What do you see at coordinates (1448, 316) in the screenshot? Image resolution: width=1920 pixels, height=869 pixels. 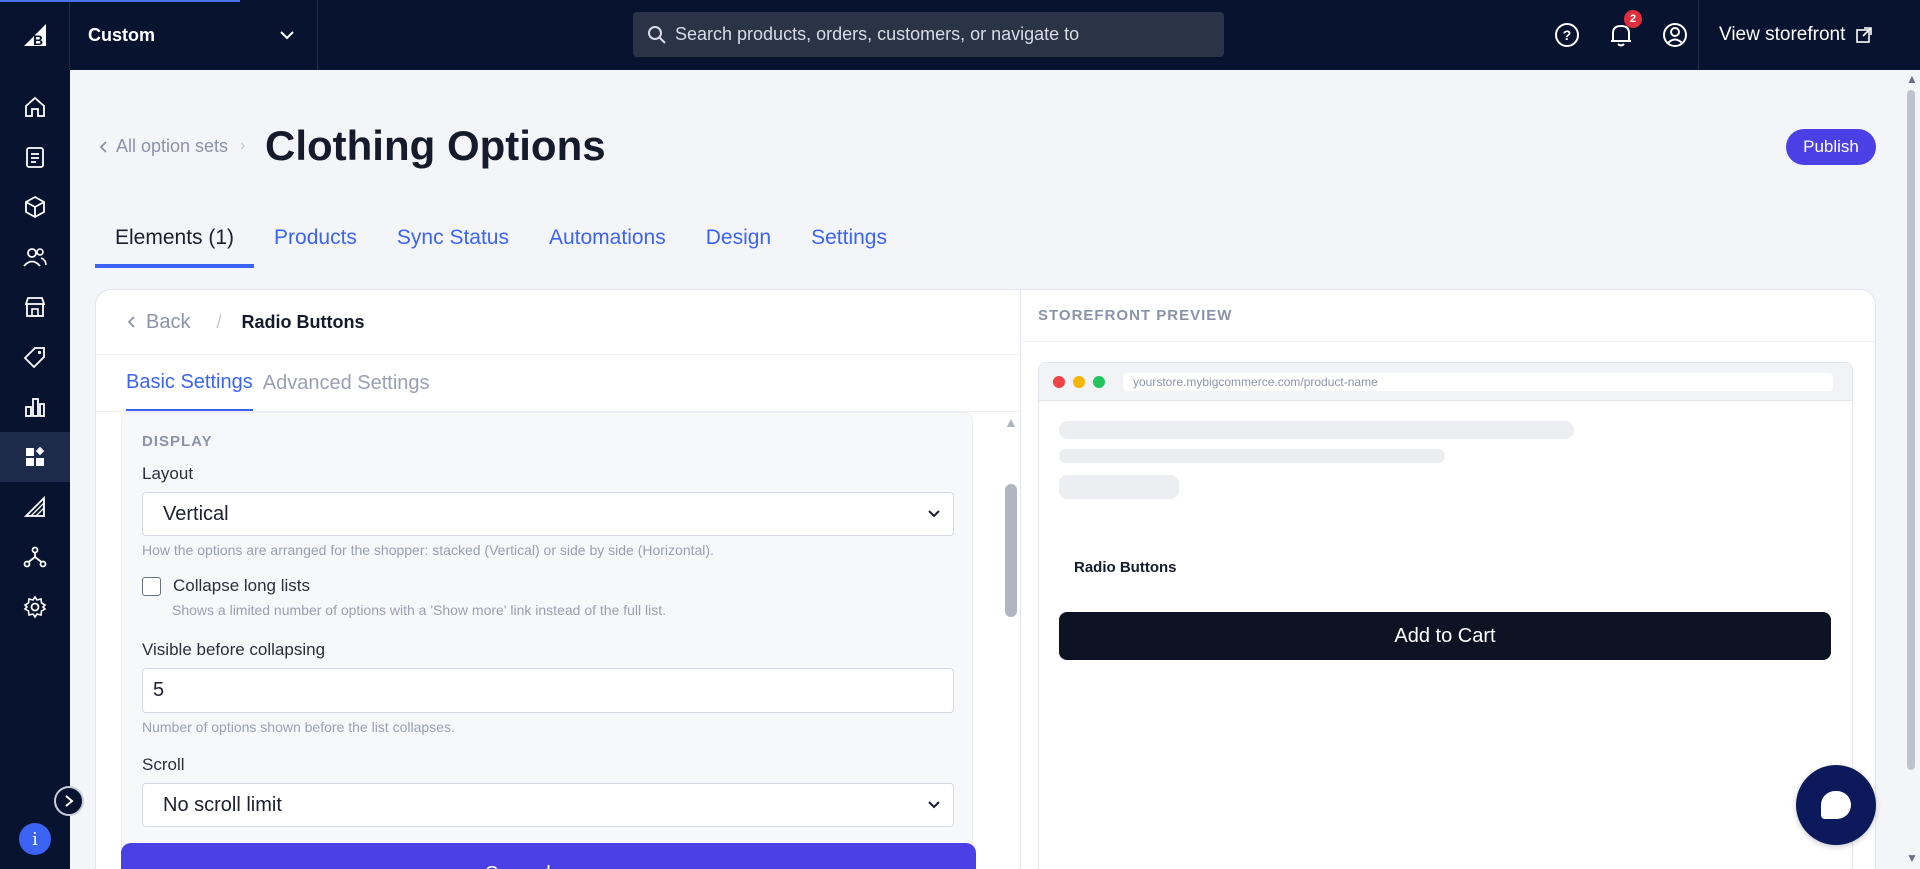 I see `preview-heading: STOREFRONT PREVIEW` at bounding box center [1448, 316].